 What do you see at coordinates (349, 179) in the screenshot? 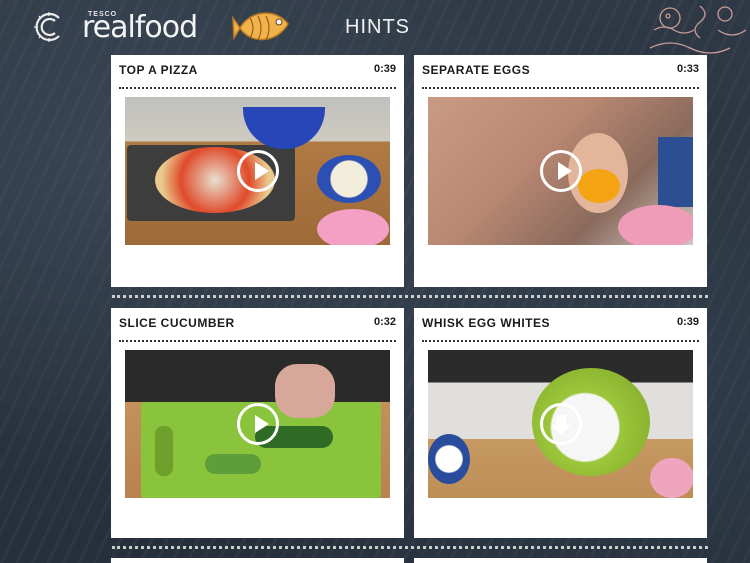
I see `cheese-bowl` at bounding box center [349, 179].